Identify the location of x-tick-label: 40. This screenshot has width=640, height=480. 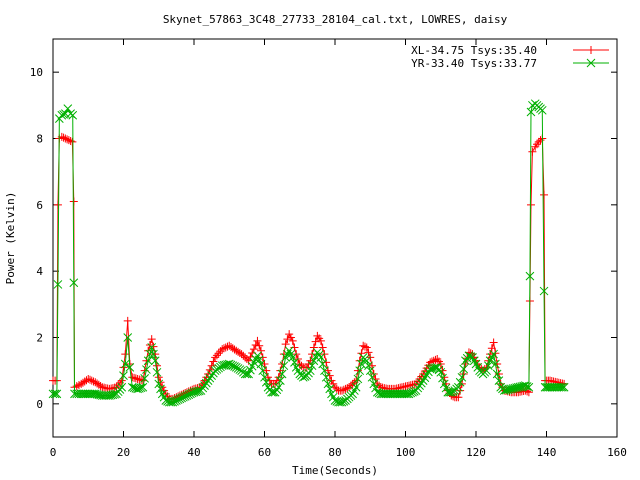
(193, 452).